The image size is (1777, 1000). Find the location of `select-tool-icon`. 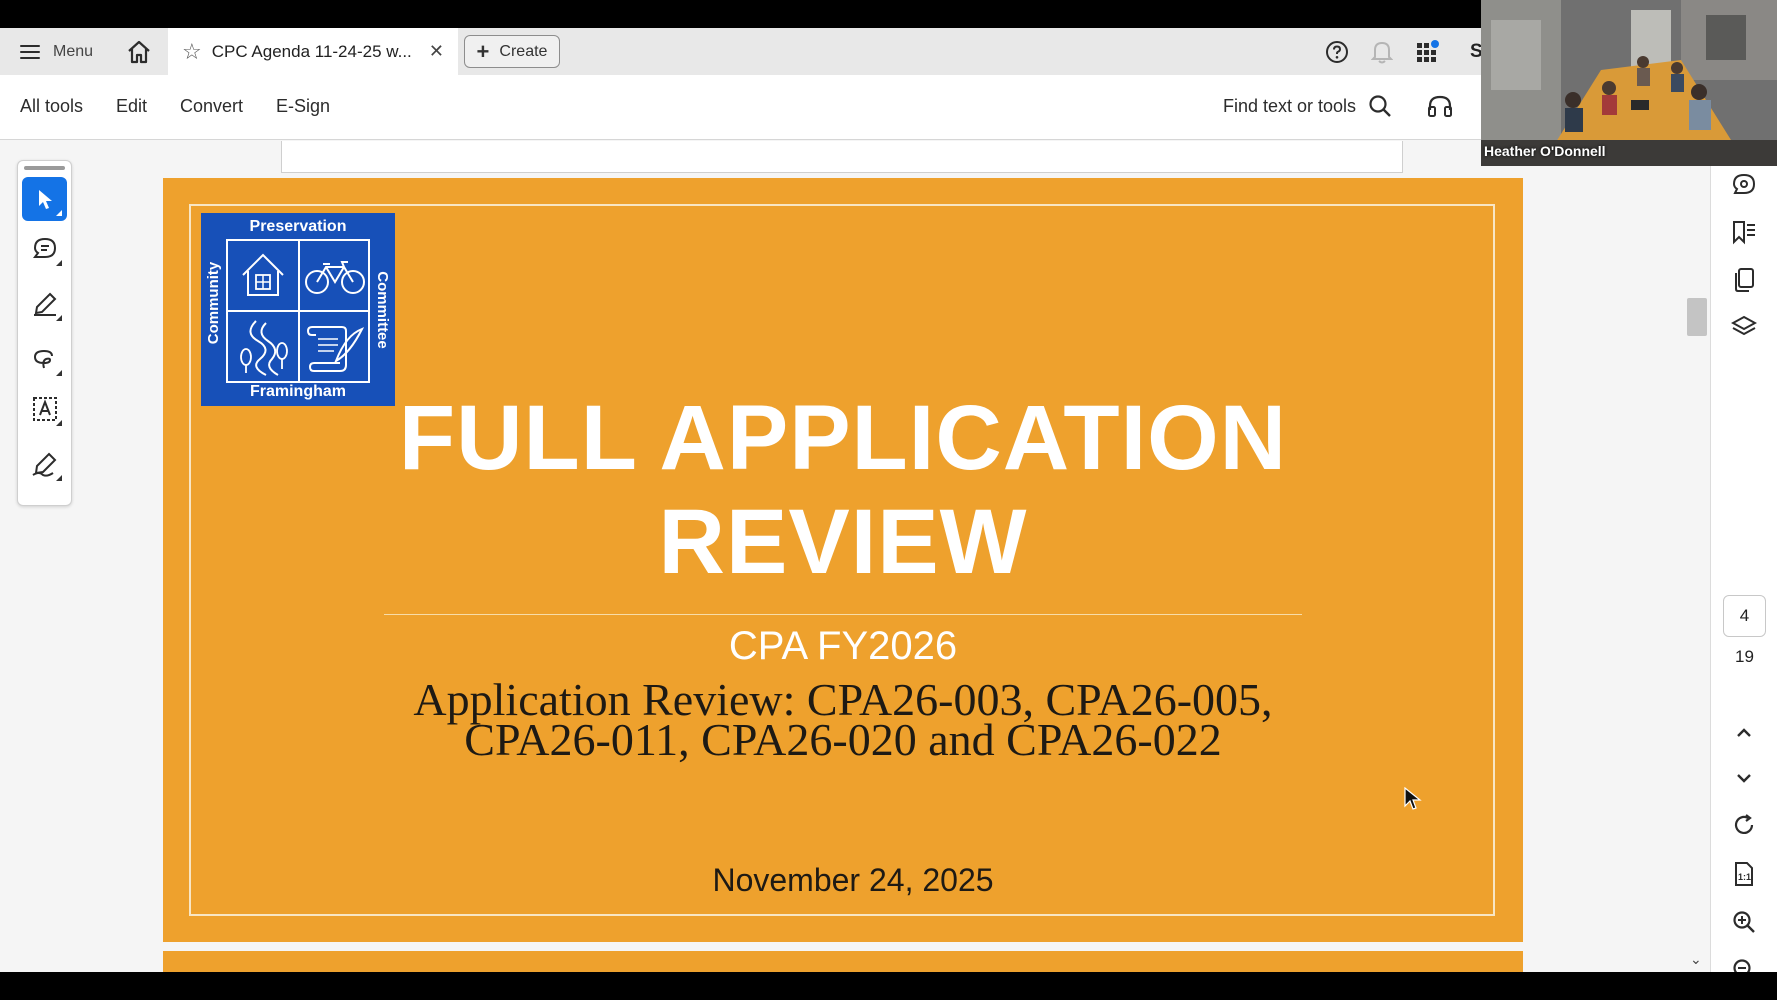

select-tool-icon is located at coordinates (45, 199).